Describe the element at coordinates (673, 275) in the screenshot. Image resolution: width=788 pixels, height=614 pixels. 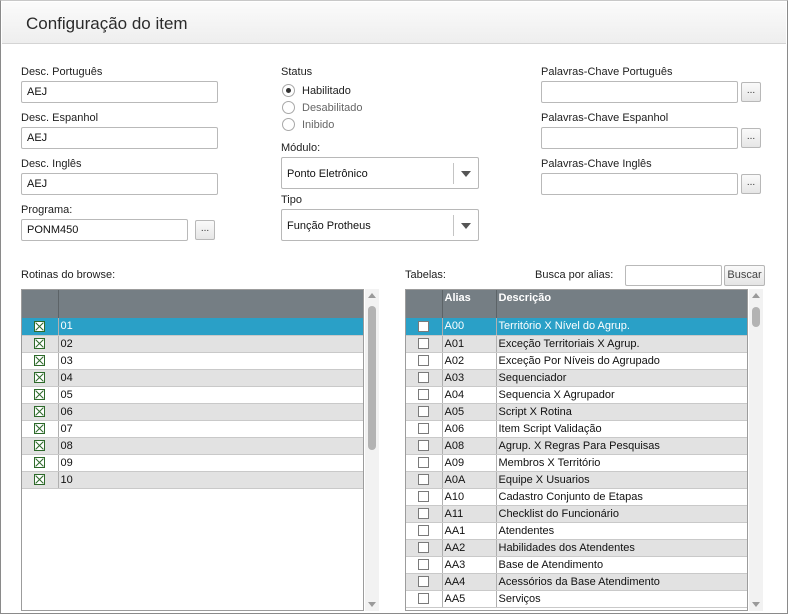
I see `busca-alias-input` at that location.